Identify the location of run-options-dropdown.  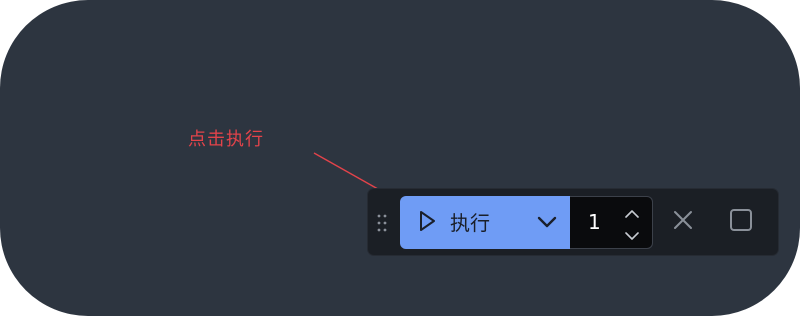
(547, 223).